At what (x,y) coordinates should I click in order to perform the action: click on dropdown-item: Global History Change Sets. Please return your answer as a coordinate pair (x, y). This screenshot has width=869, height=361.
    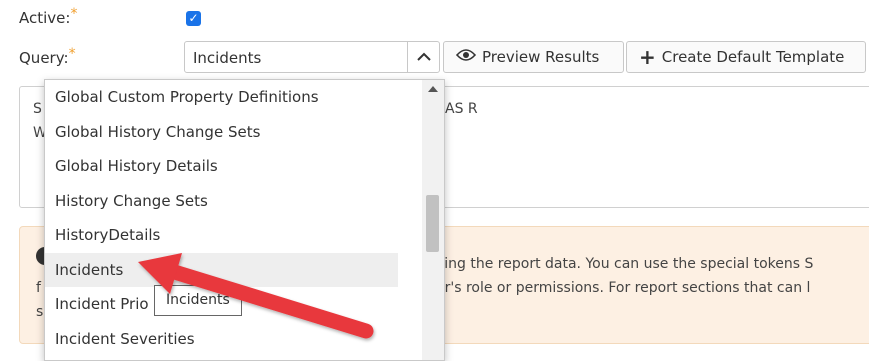
    Looking at the image, I should click on (221, 132).